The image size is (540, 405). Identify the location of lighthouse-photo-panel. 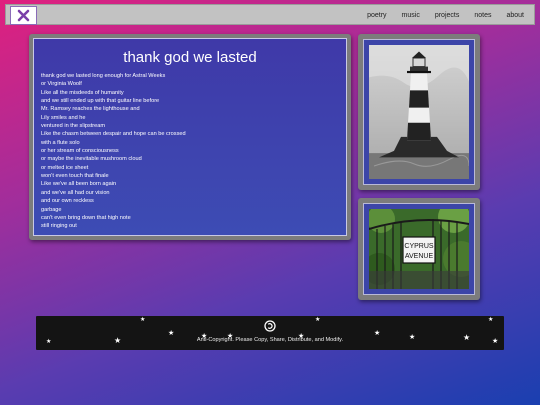
(419, 112).